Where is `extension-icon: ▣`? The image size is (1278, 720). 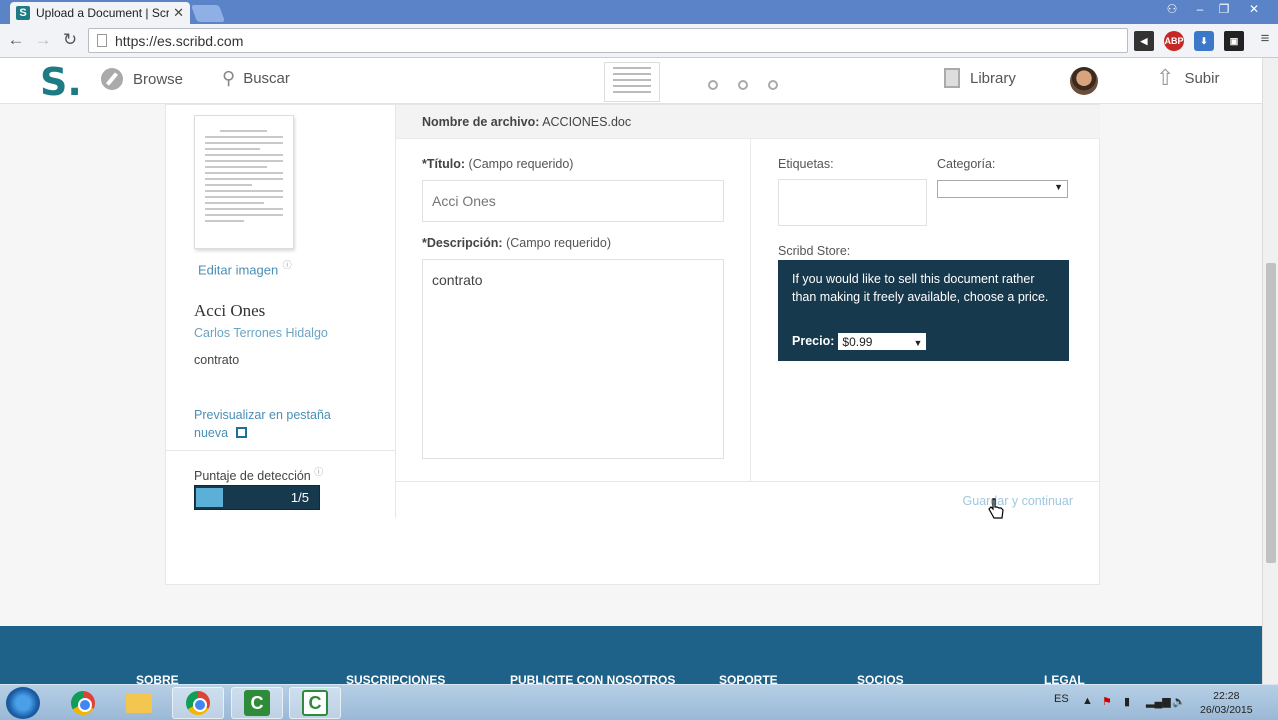
extension-icon: ▣ is located at coordinates (1234, 41).